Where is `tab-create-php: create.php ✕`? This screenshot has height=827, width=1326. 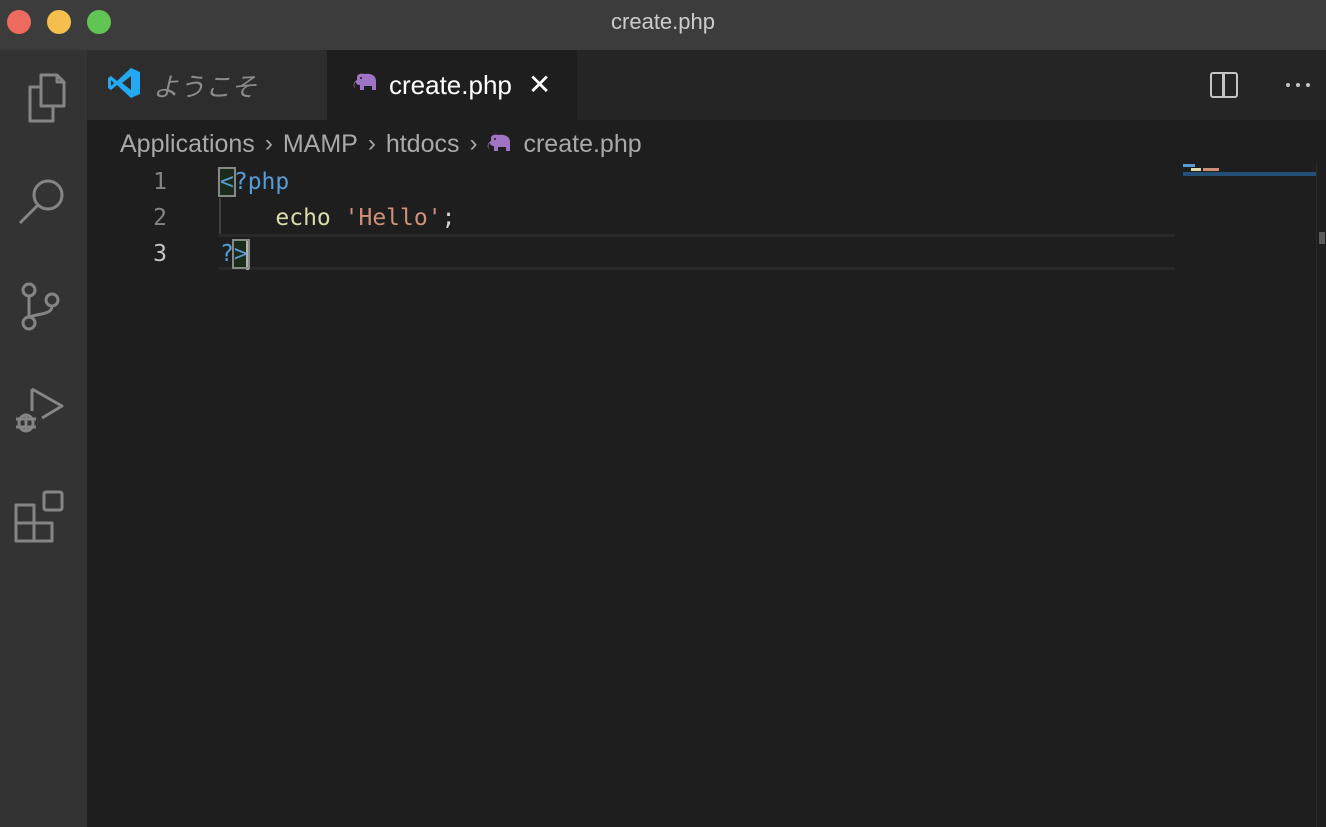
tab-create-php: create.php ✕ is located at coordinates (452, 85).